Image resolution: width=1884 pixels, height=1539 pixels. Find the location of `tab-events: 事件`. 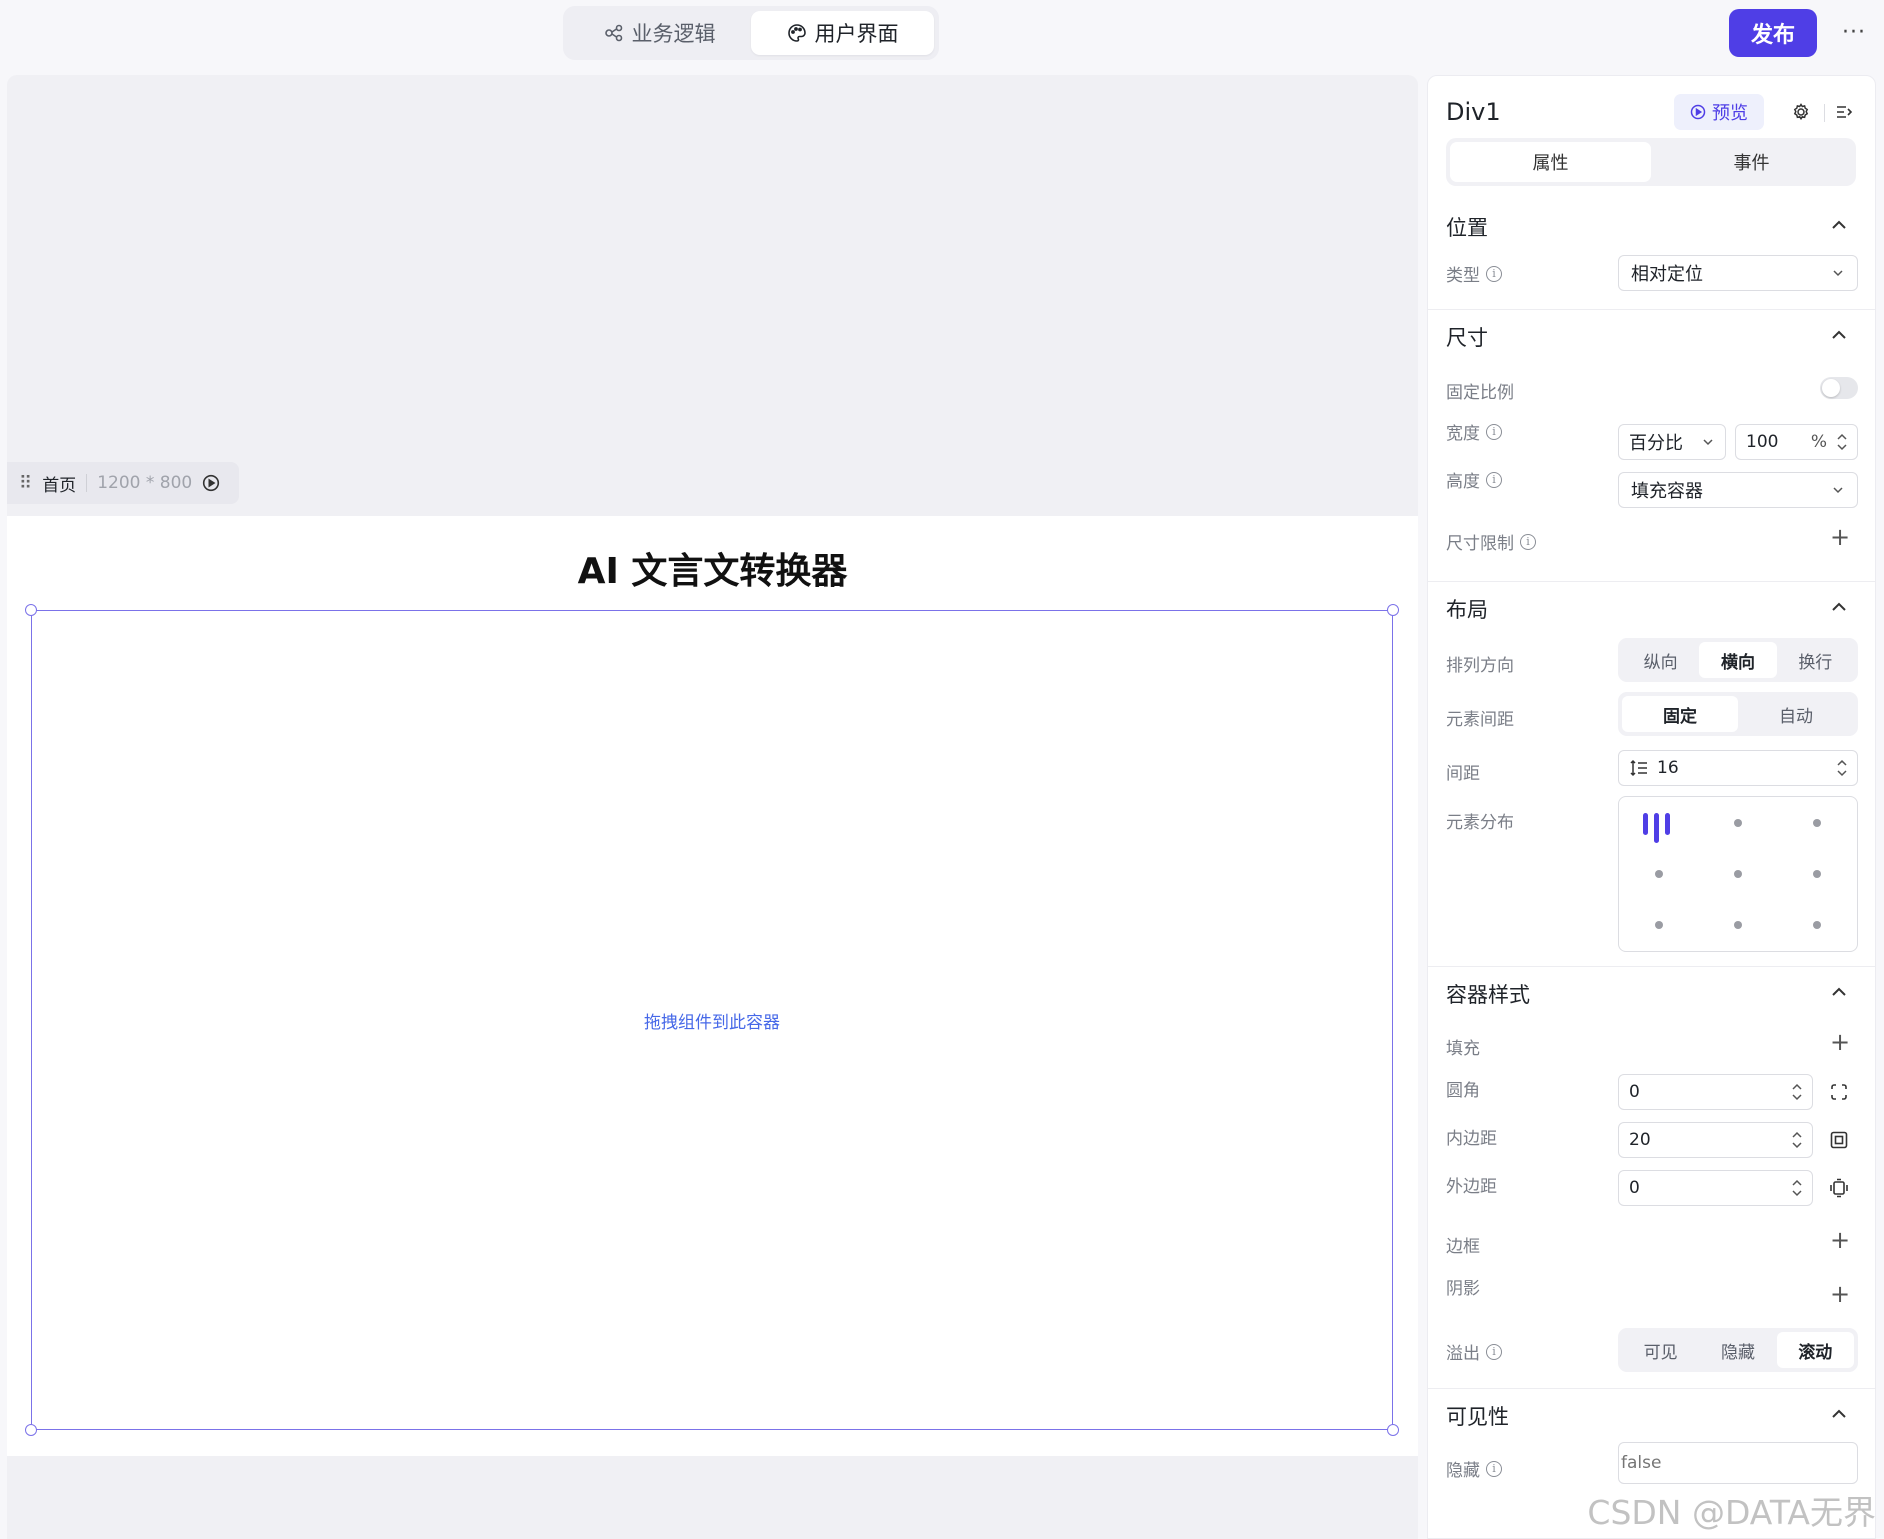

tab-events: 事件 is located at coordinates (1751, 162).